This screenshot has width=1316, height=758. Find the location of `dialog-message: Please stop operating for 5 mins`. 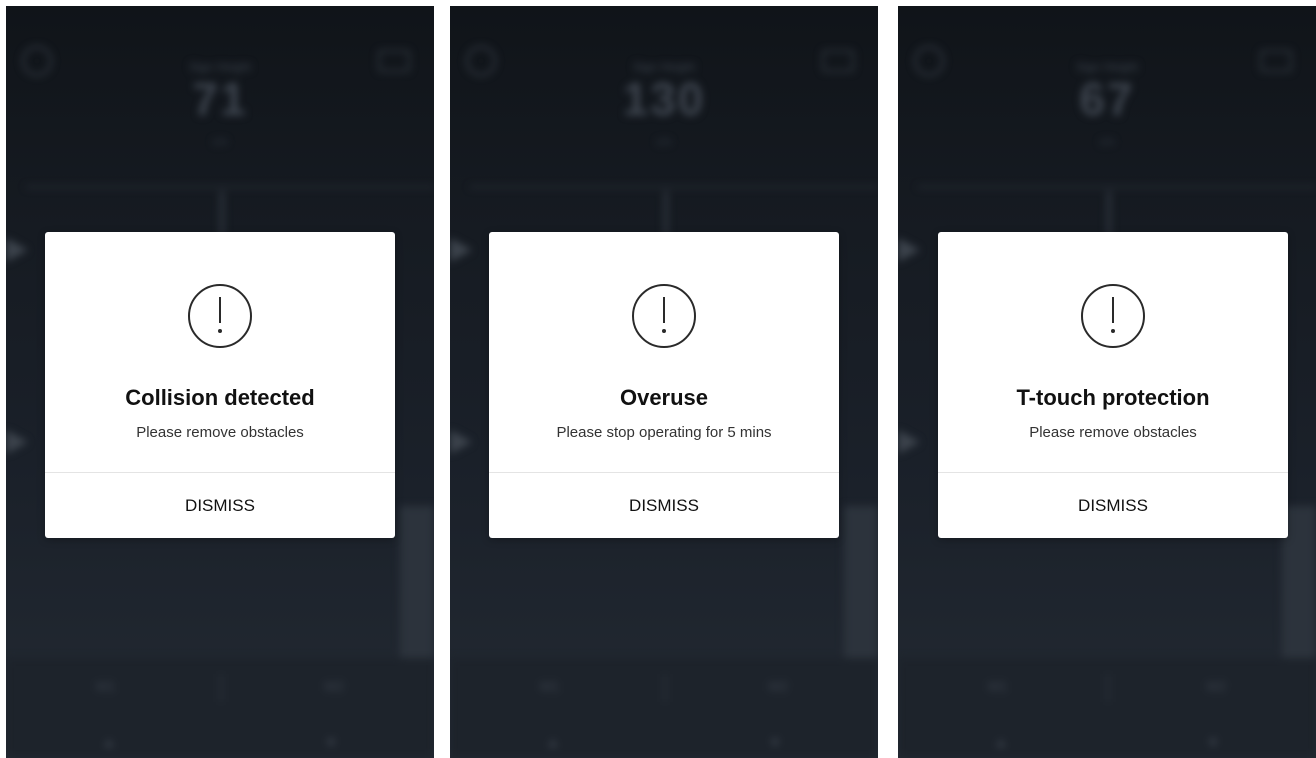

dialog-message: Please stop operating for 5 mins is located at coordinates (664, 432).